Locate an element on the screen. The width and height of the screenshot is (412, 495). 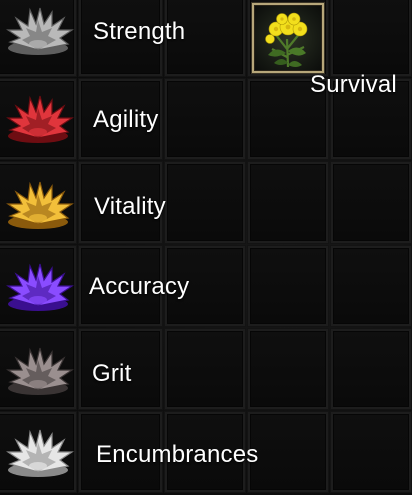
white-flower-icon is located at coordinates (38, 454).